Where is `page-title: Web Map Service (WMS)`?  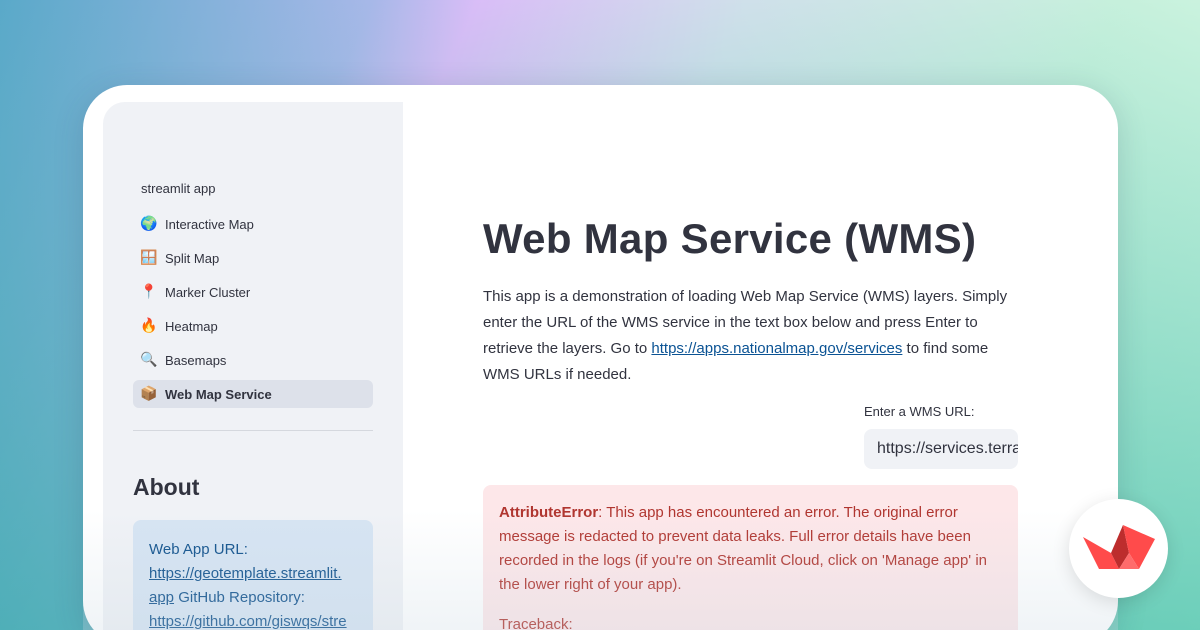
page-title: Web Map Service (WMS) is located at coordinates (730, 238).